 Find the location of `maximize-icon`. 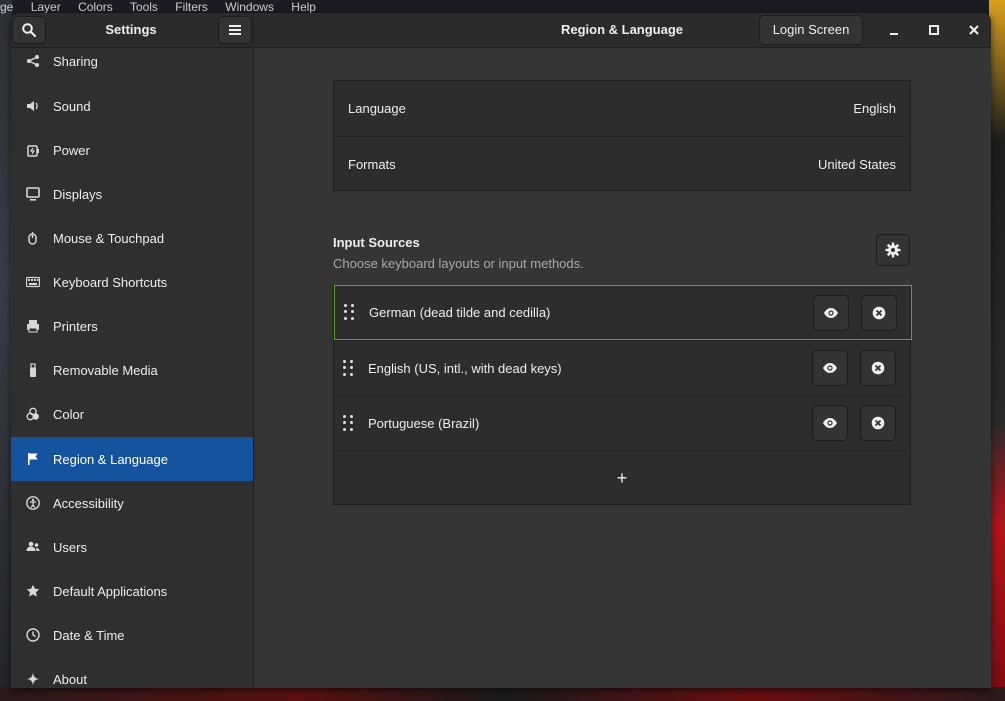

maximize-icon is located at coordinates (934, 30).